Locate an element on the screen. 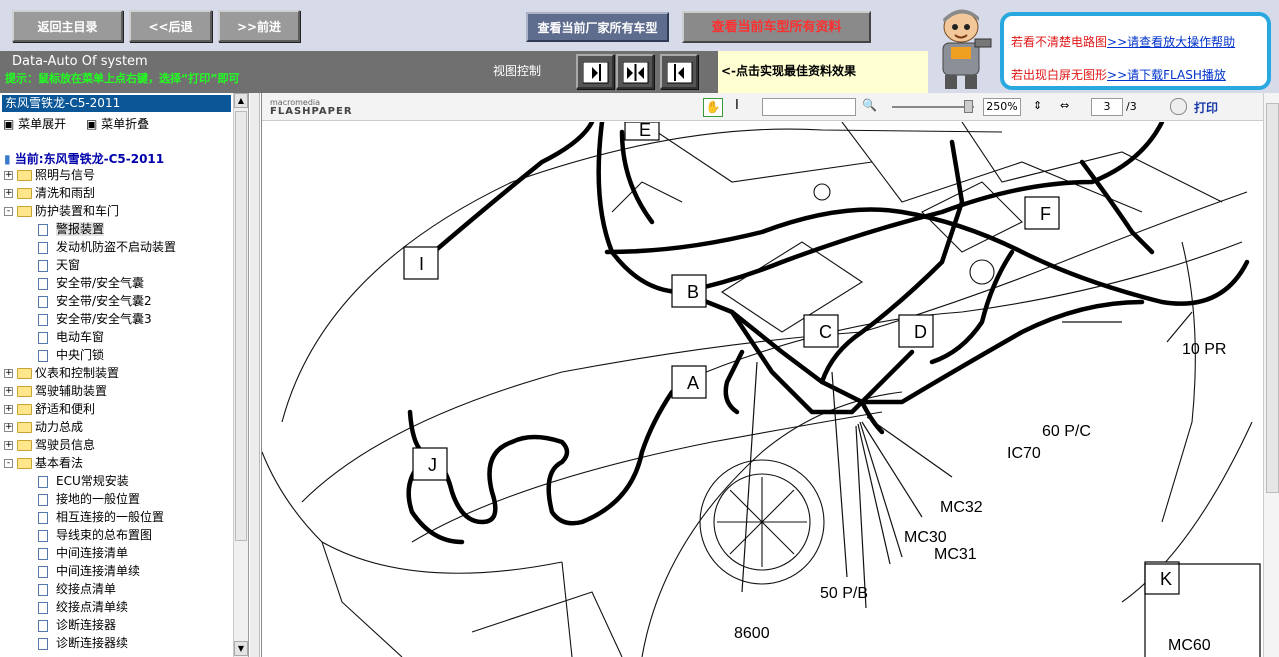 This screenshot has width=1279, height=657. tree-item: 相互连接的一般位置 is located at coordinates (118, 517).